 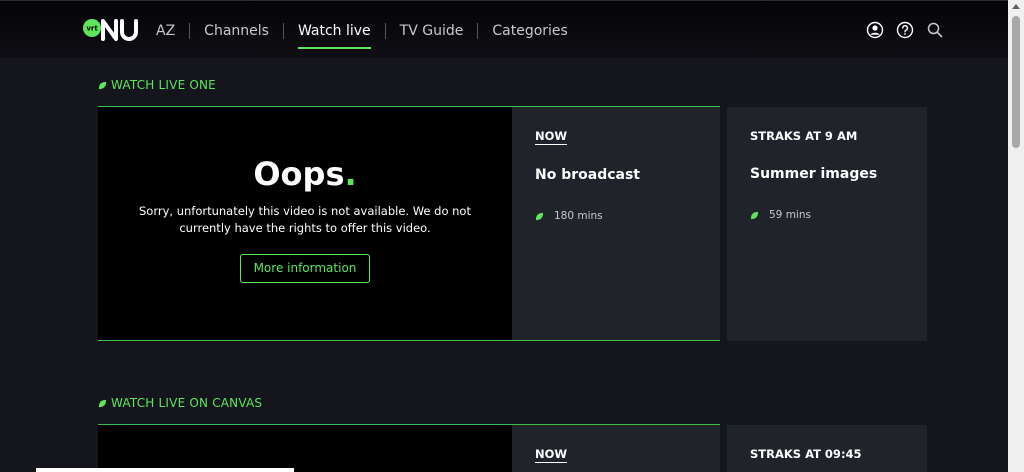 I want to click on page-scrollbar, so click(x=1016, y=236).